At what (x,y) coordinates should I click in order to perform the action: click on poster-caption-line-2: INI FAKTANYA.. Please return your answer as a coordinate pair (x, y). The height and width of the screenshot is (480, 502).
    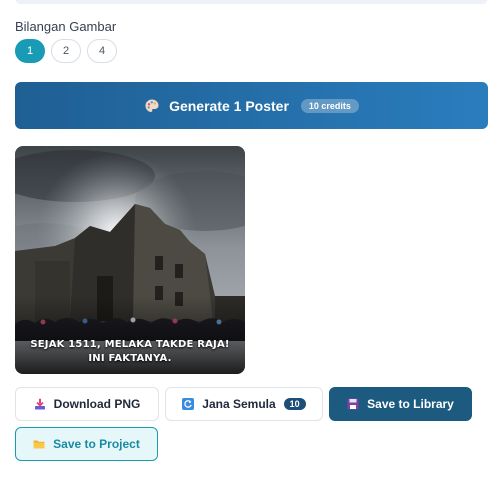
    Looking at the image, I should click on (130, 358).